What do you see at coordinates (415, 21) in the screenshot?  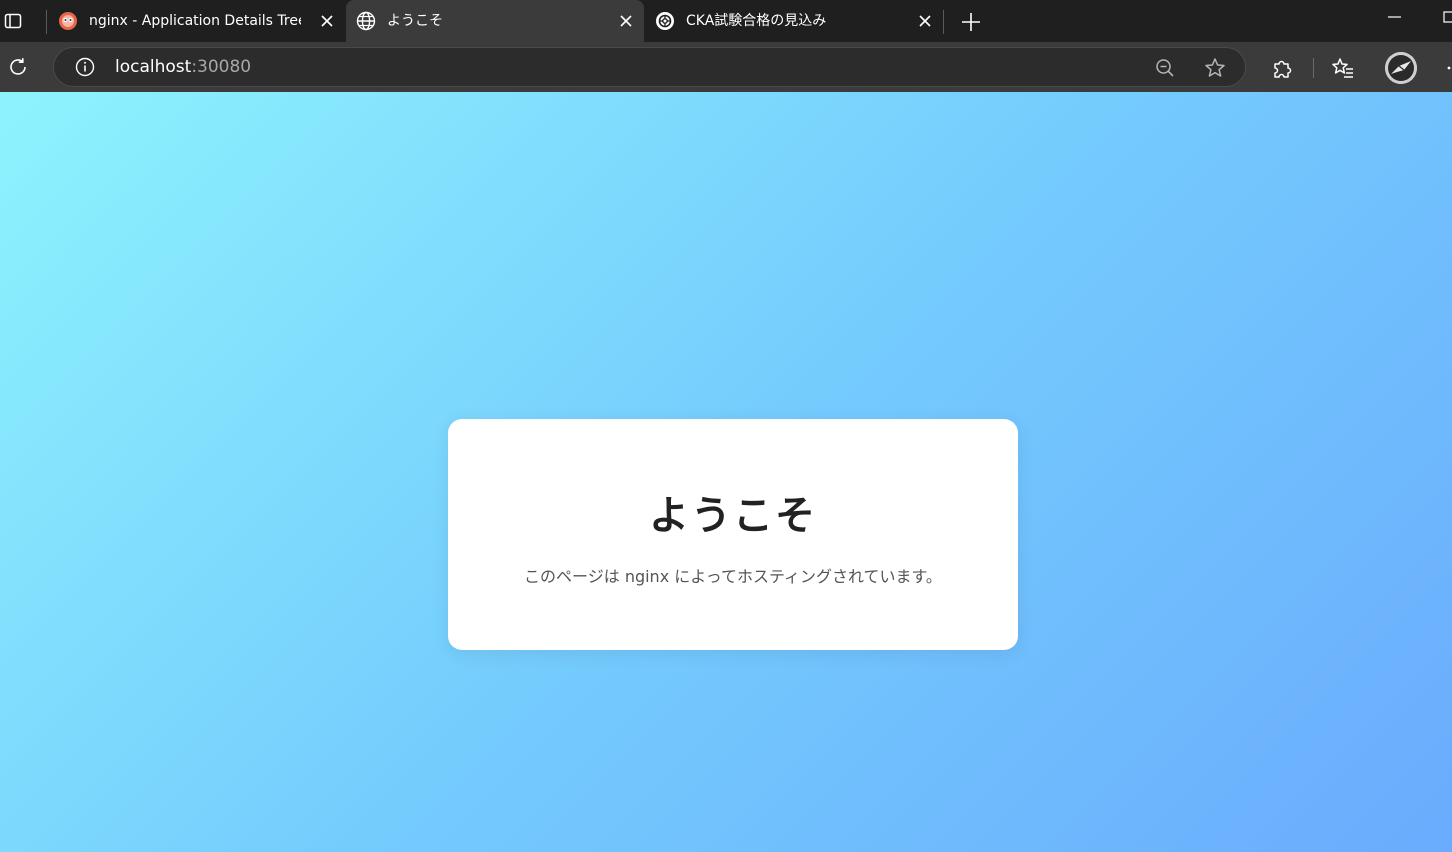 I see `tab-title: ようこそ` at bounding box center [415, 21].